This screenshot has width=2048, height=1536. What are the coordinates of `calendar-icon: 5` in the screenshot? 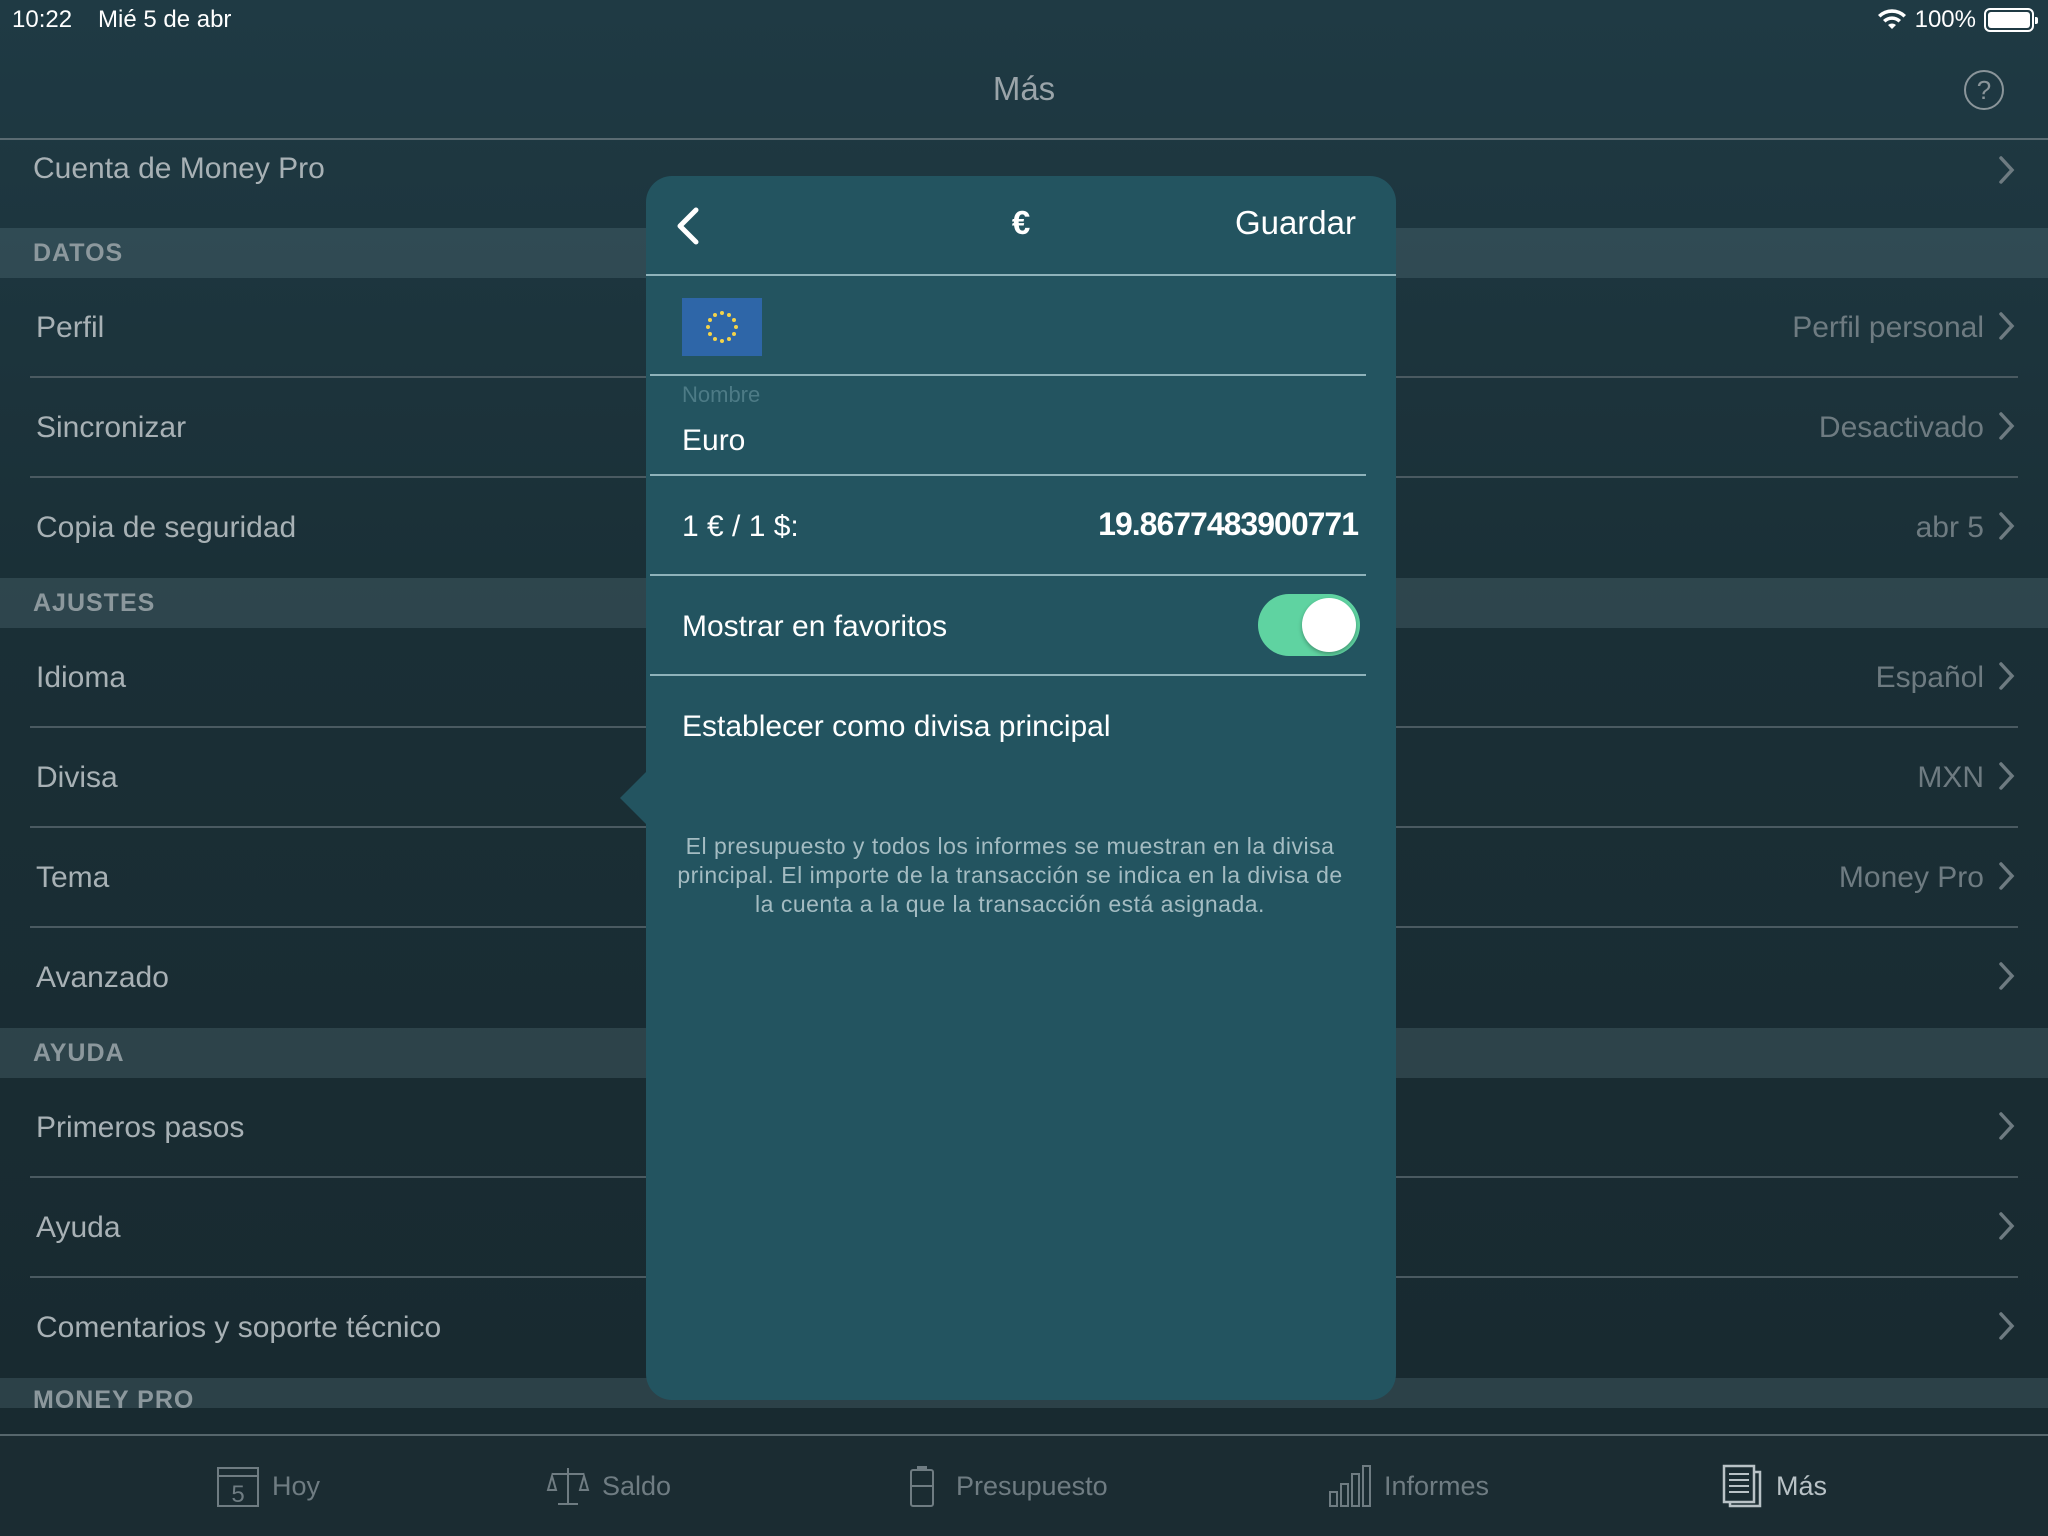 It's located at (238, 1487).